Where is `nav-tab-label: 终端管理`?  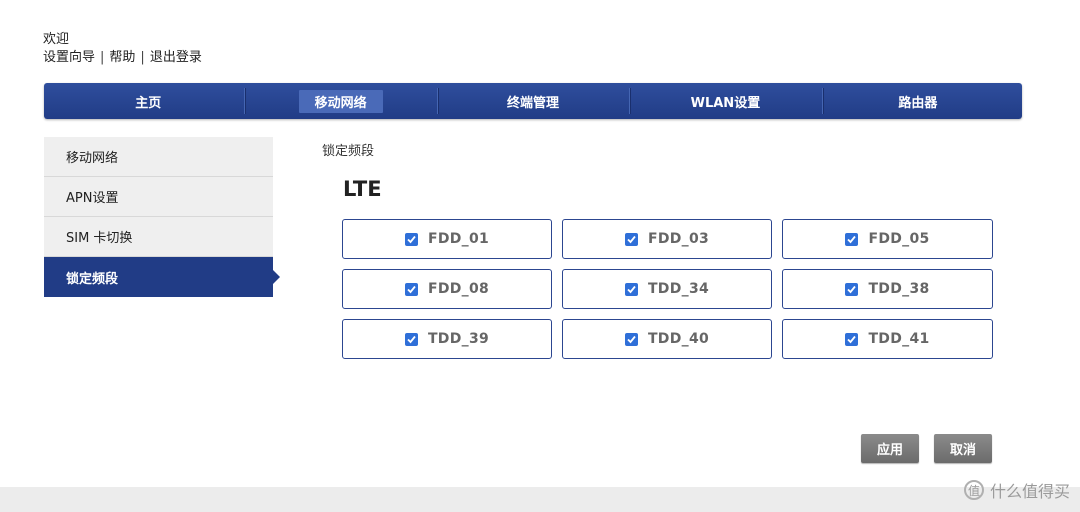
nav-tab-label: 终端管理 is located at coordinates (533, 103).